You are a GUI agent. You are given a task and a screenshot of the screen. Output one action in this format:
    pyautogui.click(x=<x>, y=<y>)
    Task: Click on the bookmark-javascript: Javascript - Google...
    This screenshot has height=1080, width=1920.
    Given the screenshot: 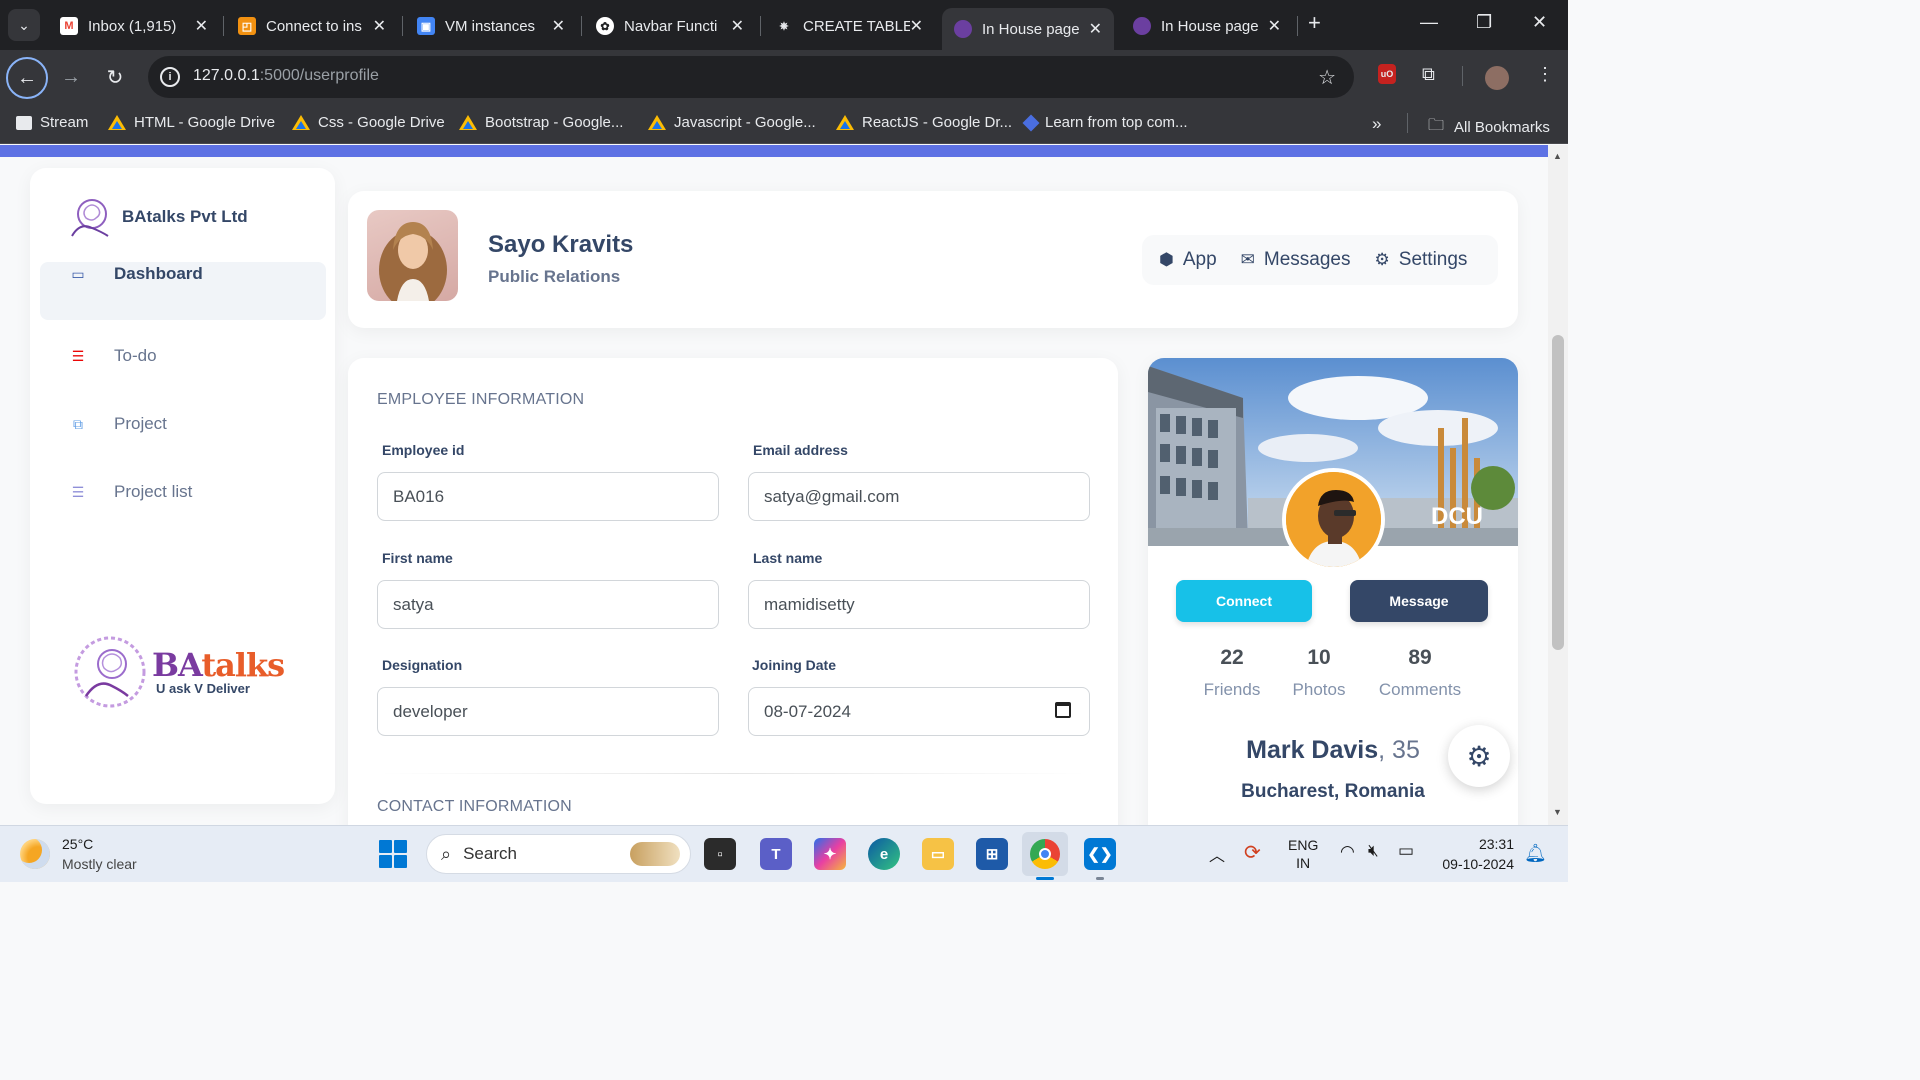 What is the action you would take?
    pyautogui.click(x=732, y=122)
    